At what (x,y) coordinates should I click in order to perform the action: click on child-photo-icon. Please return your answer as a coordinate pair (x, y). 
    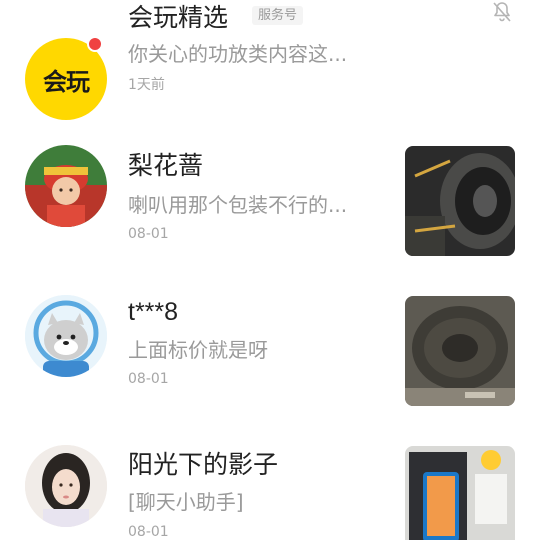
    Looking at the image, I should click on (66, 186).